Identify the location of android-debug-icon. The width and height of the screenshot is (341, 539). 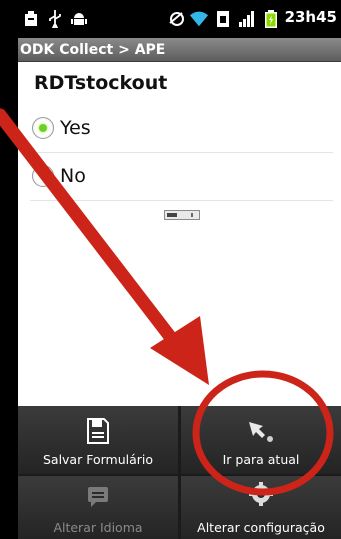
(79, 19).